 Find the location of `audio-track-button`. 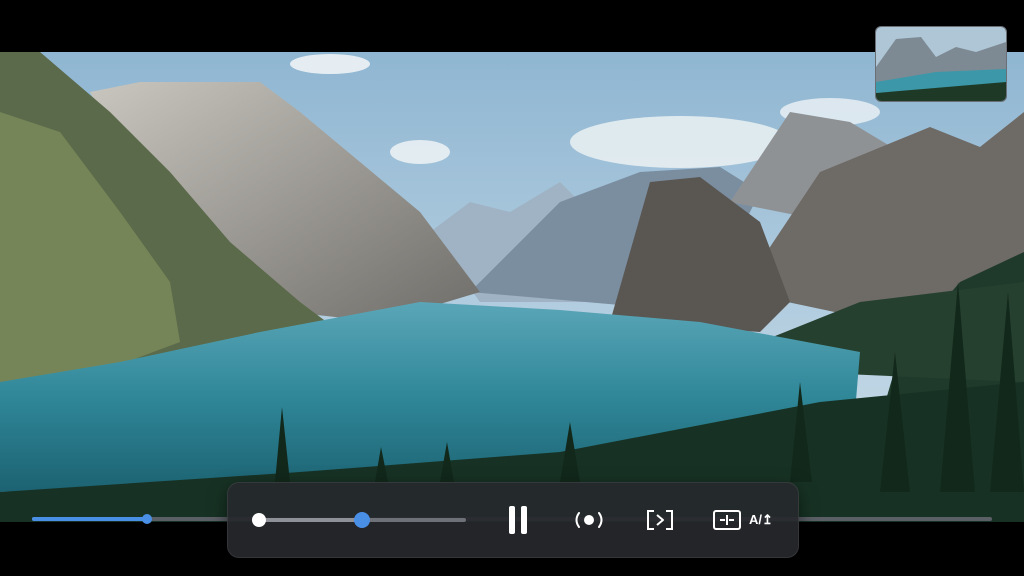

audio-track-button is located at coordinates (727, 520).